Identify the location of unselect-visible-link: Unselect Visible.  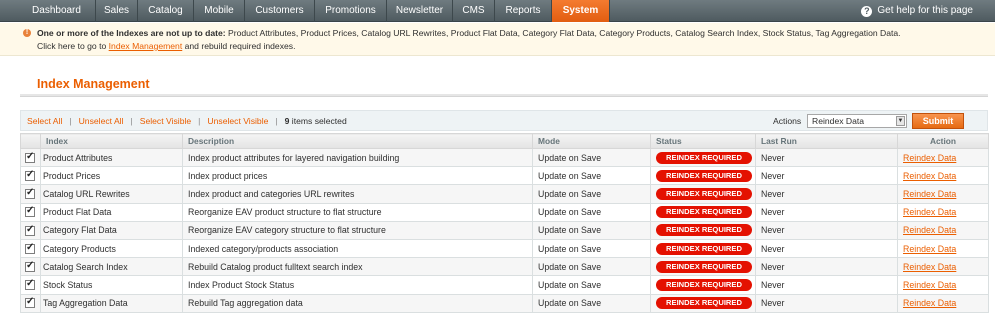
(237, 121).